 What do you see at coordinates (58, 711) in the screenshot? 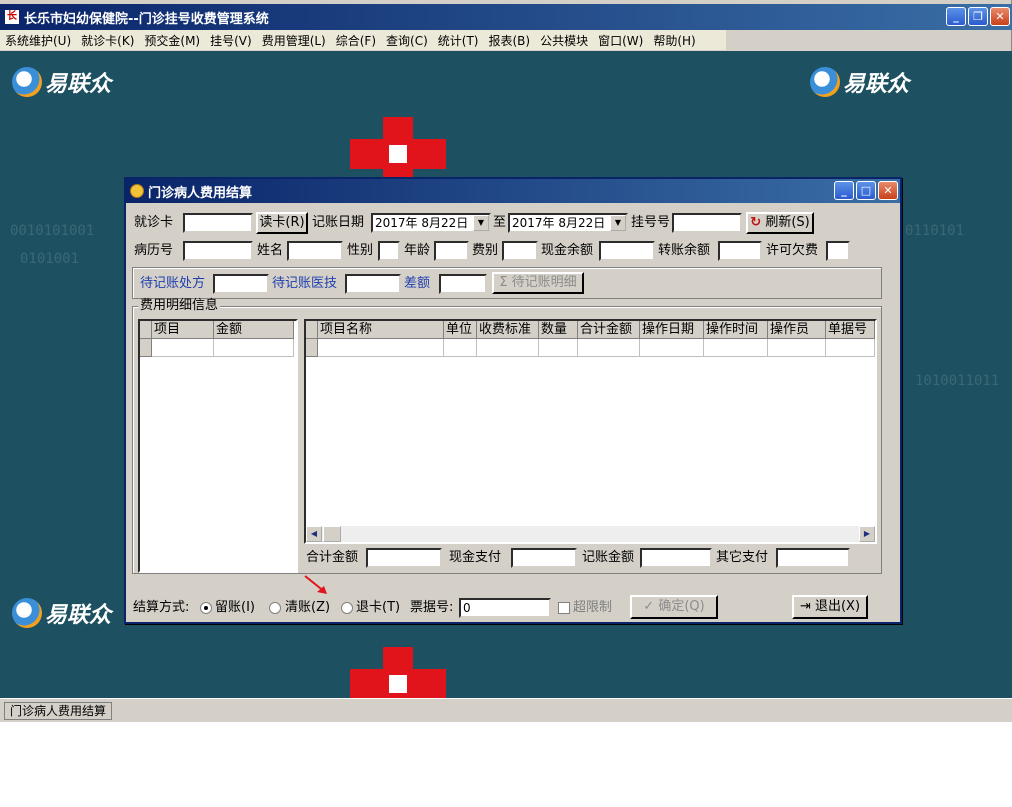
I see `window-tab-settlement: 门诊病人费用结算` at bounding box center [58, 711].